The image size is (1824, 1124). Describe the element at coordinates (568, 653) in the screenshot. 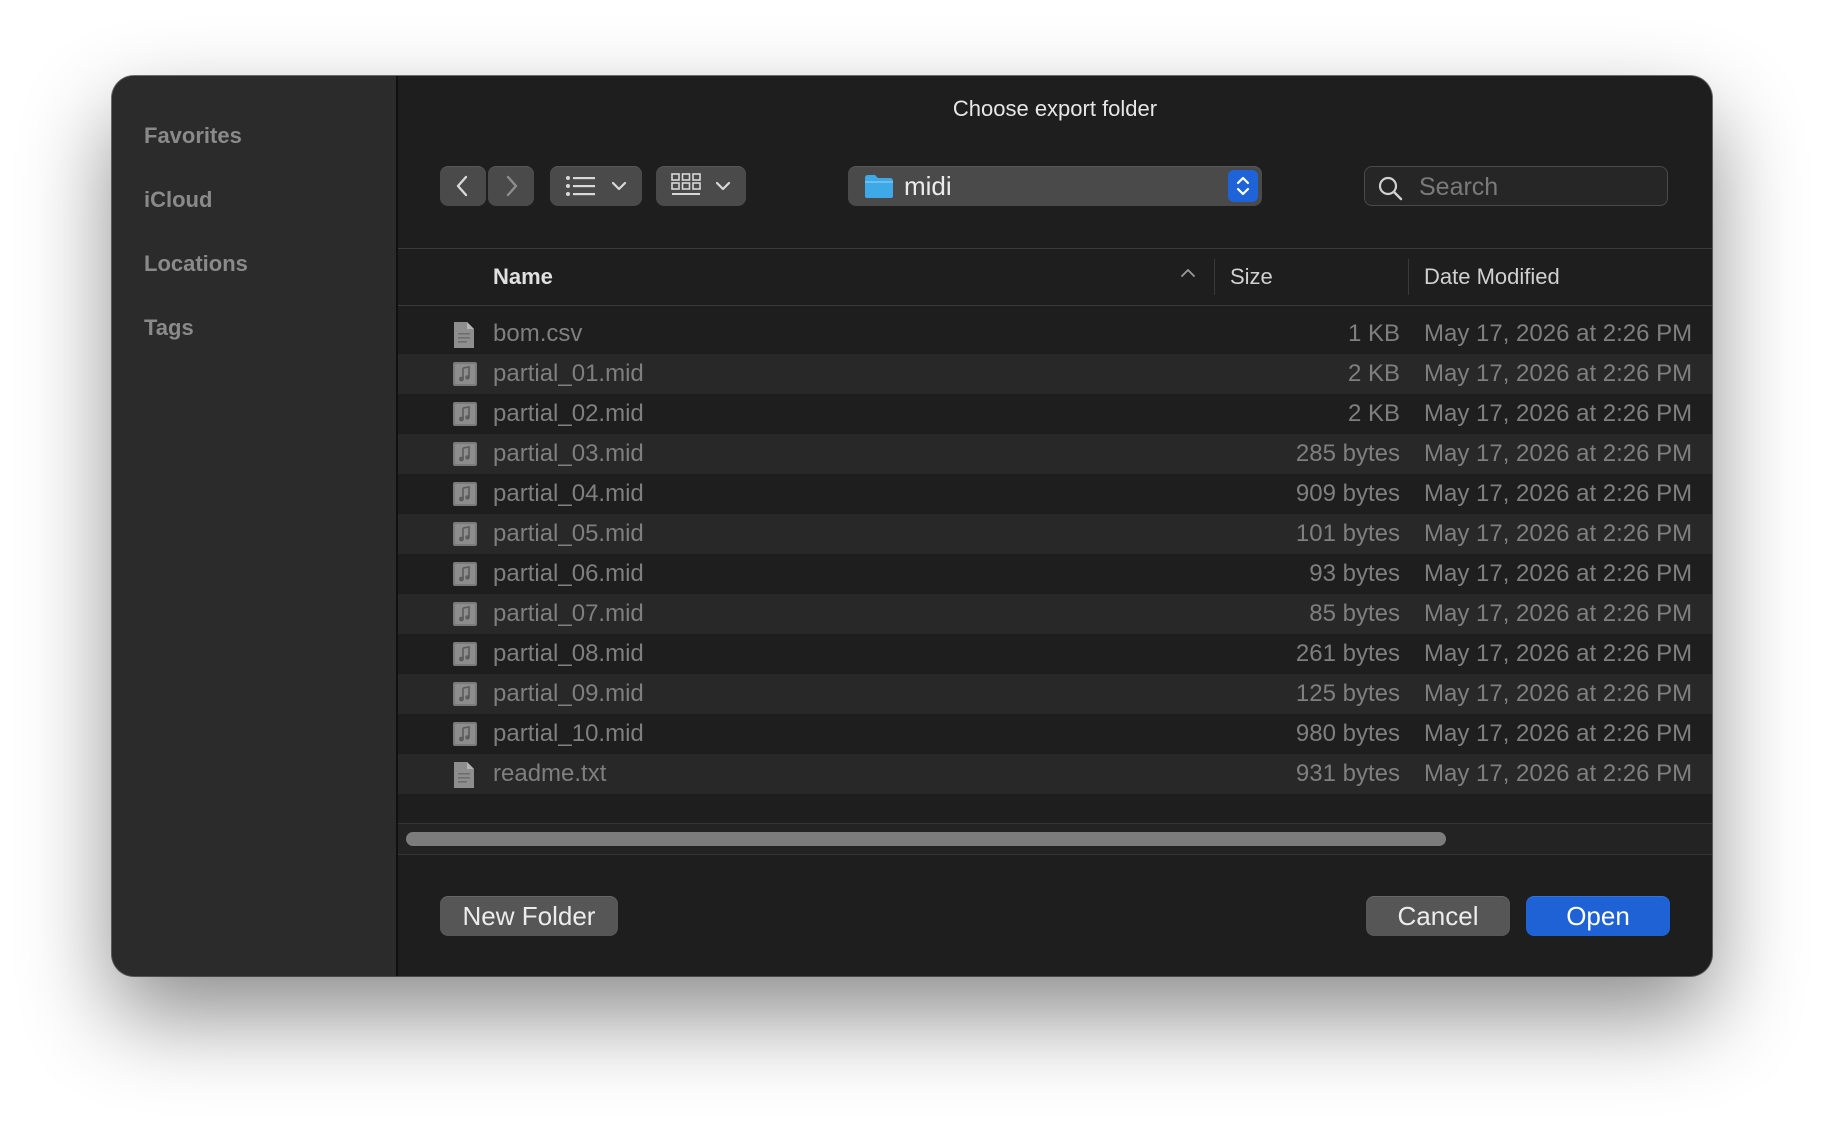

I see `file-name: partial_08.mid` at that location.